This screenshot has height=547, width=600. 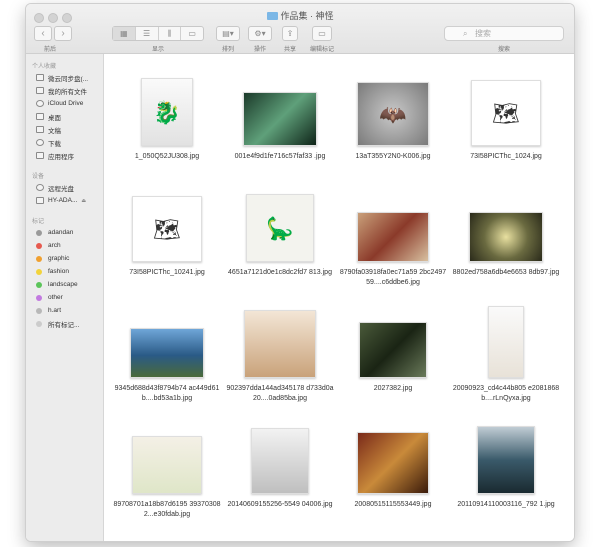 I want to click on window-title-wrap: 作品集 · 神怪, so click(x=300, y=15).